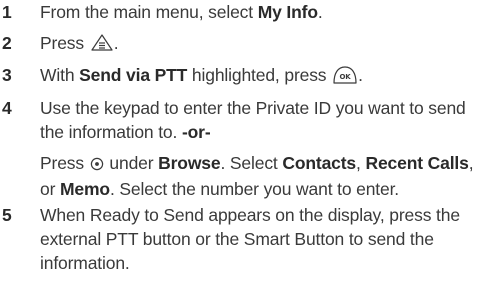  Describe the element at coordinates (189, 163) in the screenshot. I see `option-browse: Browse` at that location.